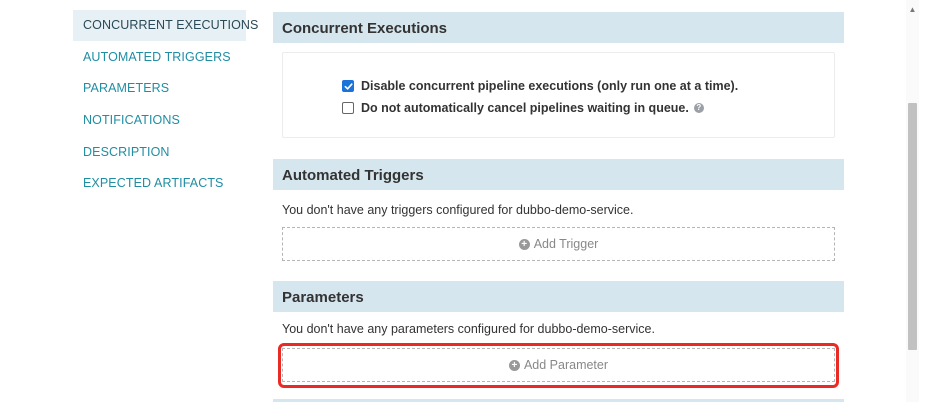  What do you see at coordinates (159, 120) in the screenshot?
I see `nav-item-notifications: NOTIFICATIONS` at bounding box center [159, 120].